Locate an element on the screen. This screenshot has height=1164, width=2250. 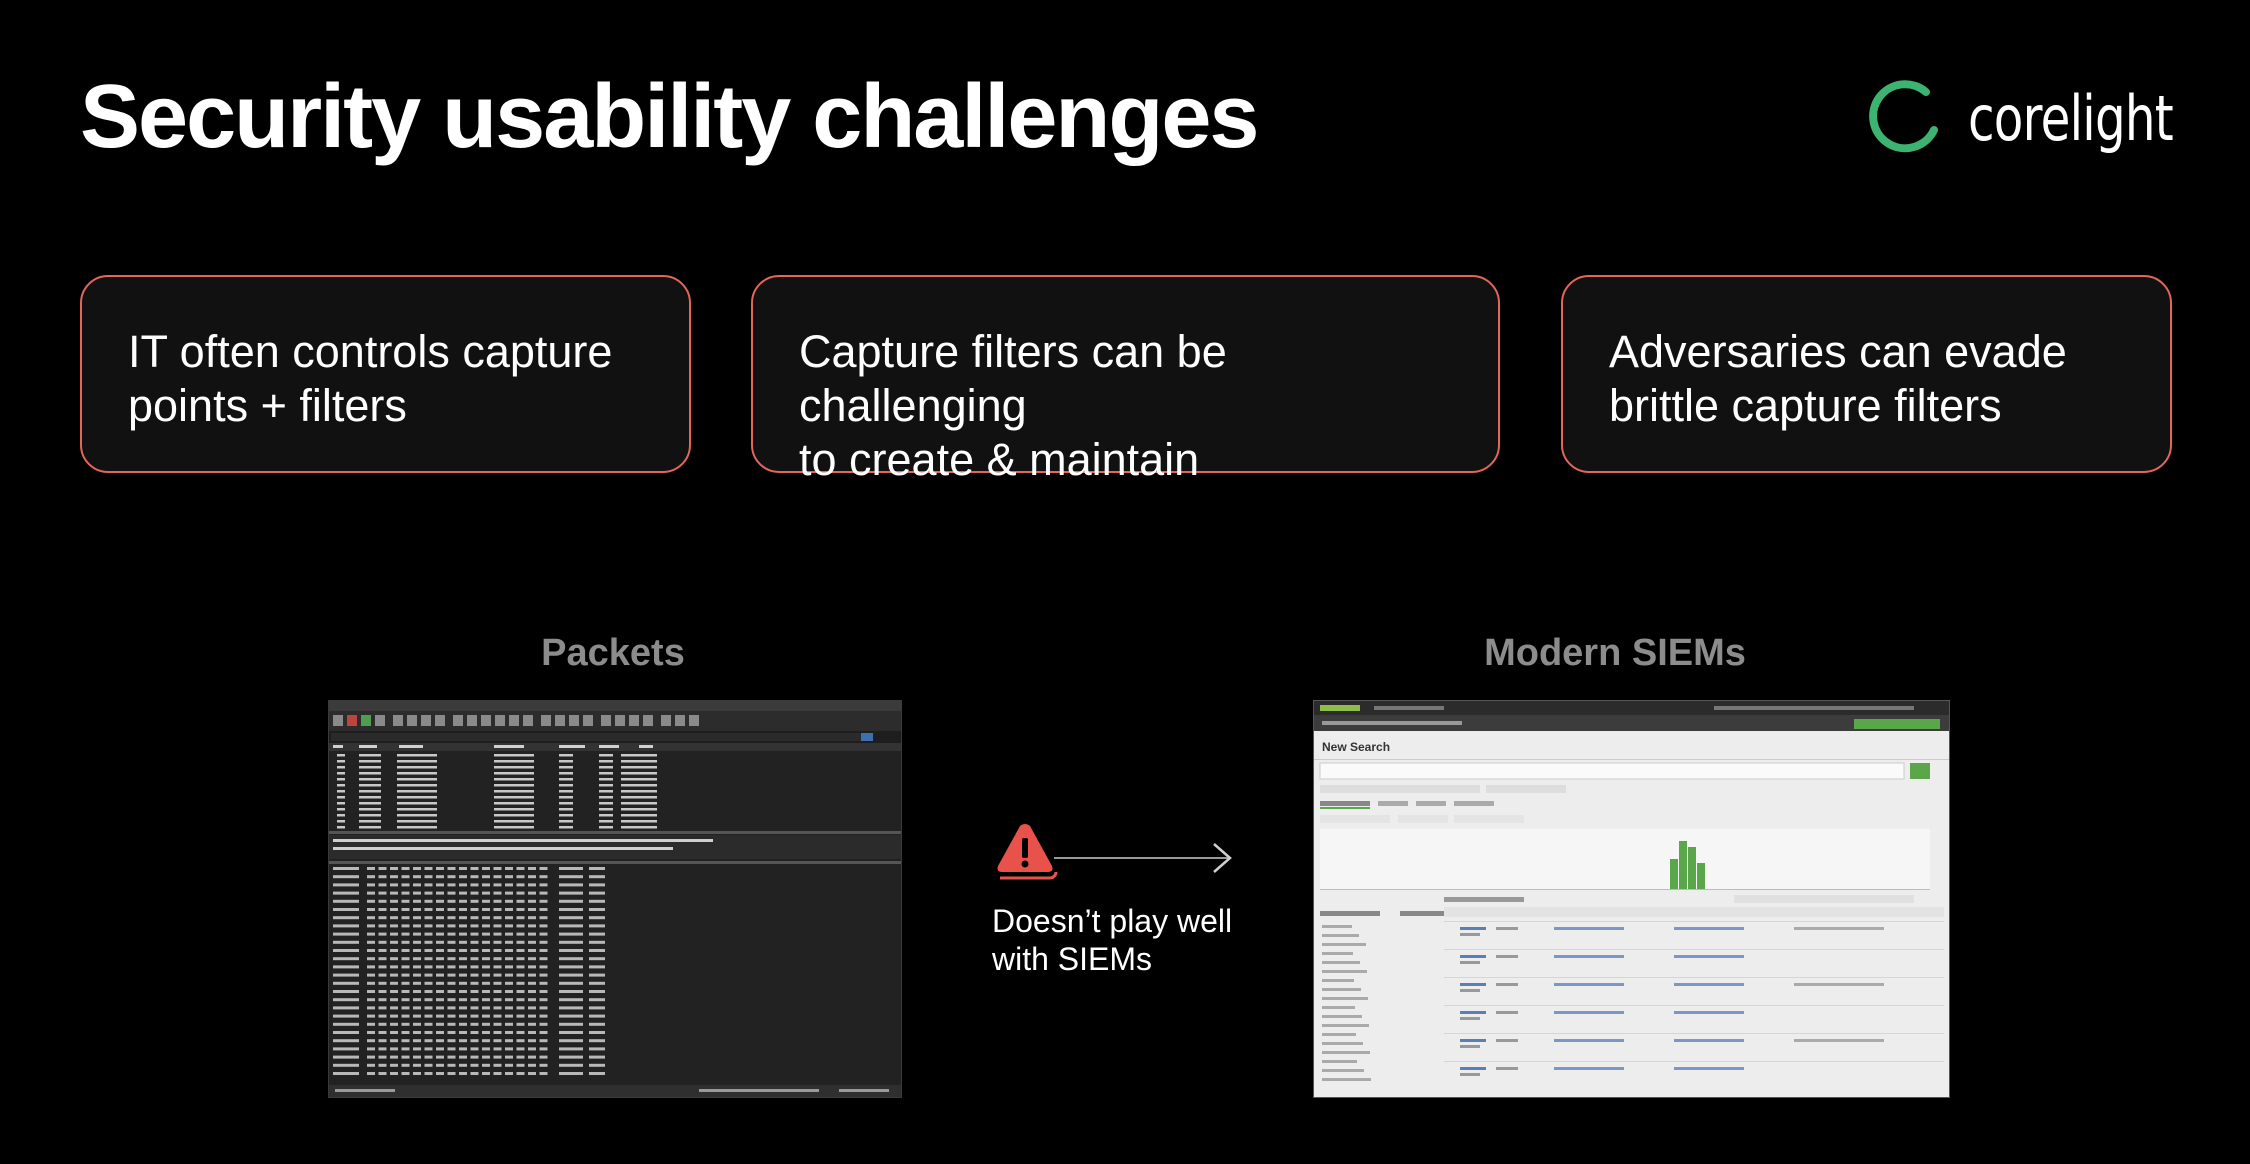
logo-wordmark: corelight is located at coordinates (2071, 118).